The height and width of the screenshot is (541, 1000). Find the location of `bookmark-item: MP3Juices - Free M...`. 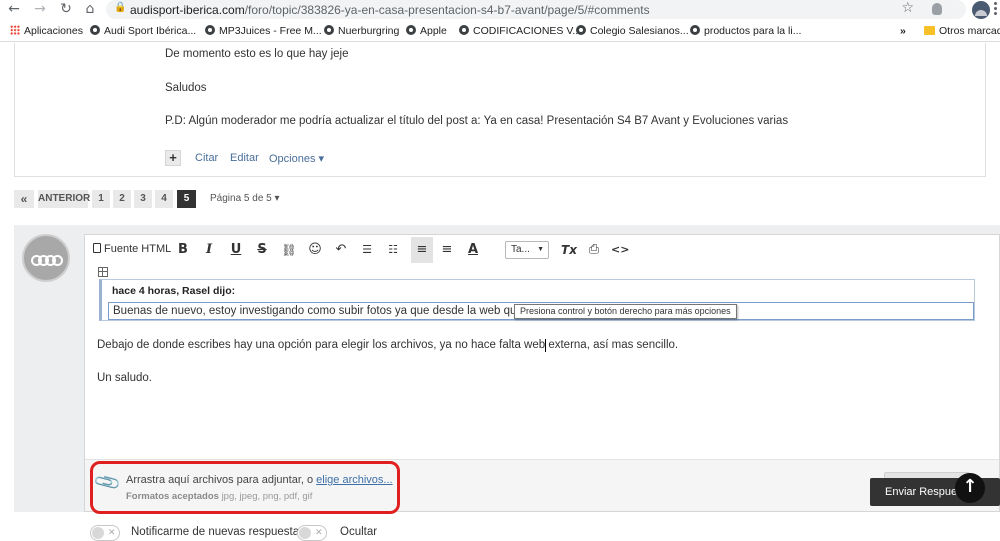

bookmark-item: MP3Juices - Free M... is located at coordinates (263, 31).